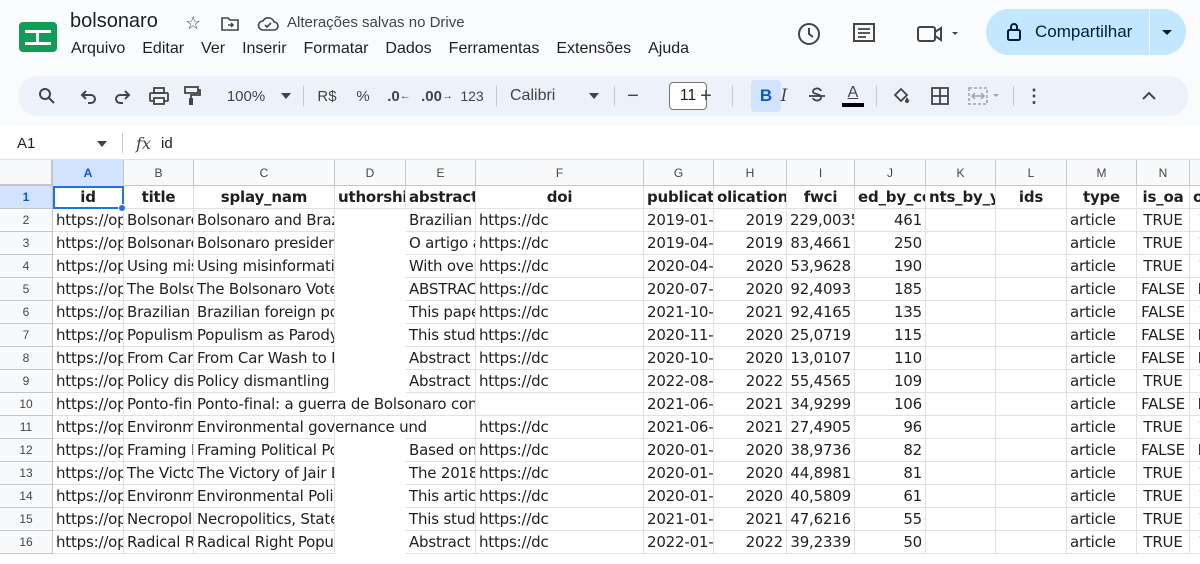  I want to click on cell-c: Bolsonaro and Brazil, so click(264, 220).